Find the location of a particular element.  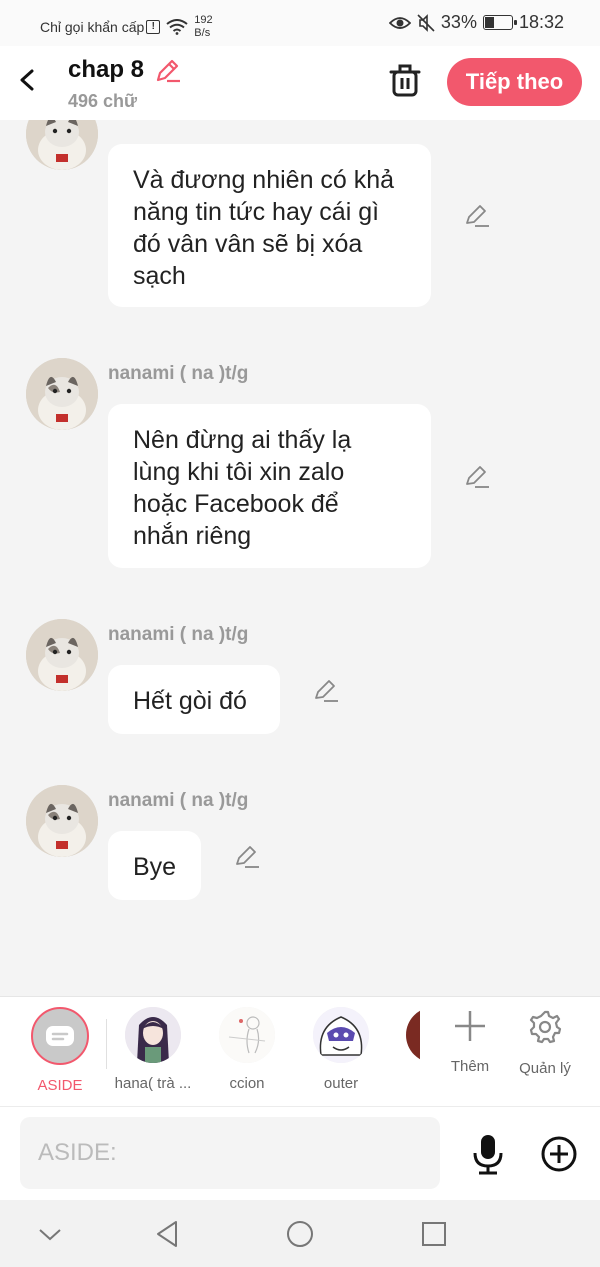

add-label: Thêm is located at coordinates (470, 1066).